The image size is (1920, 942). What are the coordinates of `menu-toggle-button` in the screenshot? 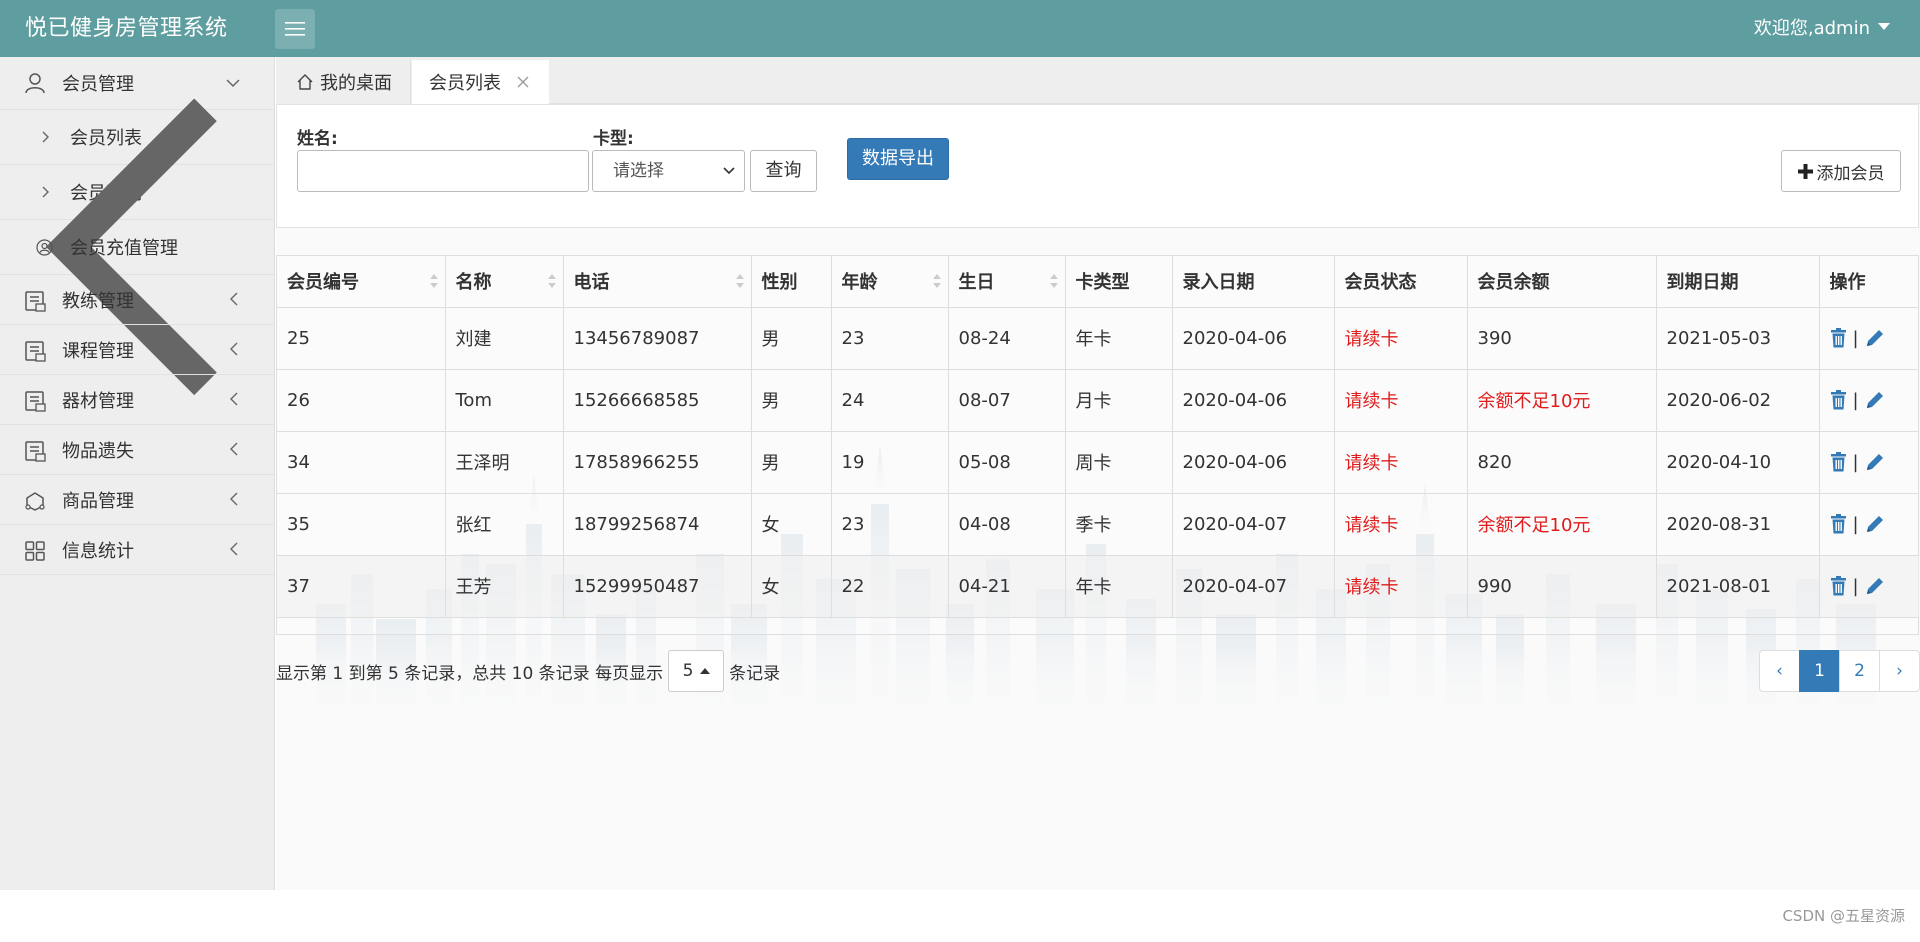 It's located at (295, 29).